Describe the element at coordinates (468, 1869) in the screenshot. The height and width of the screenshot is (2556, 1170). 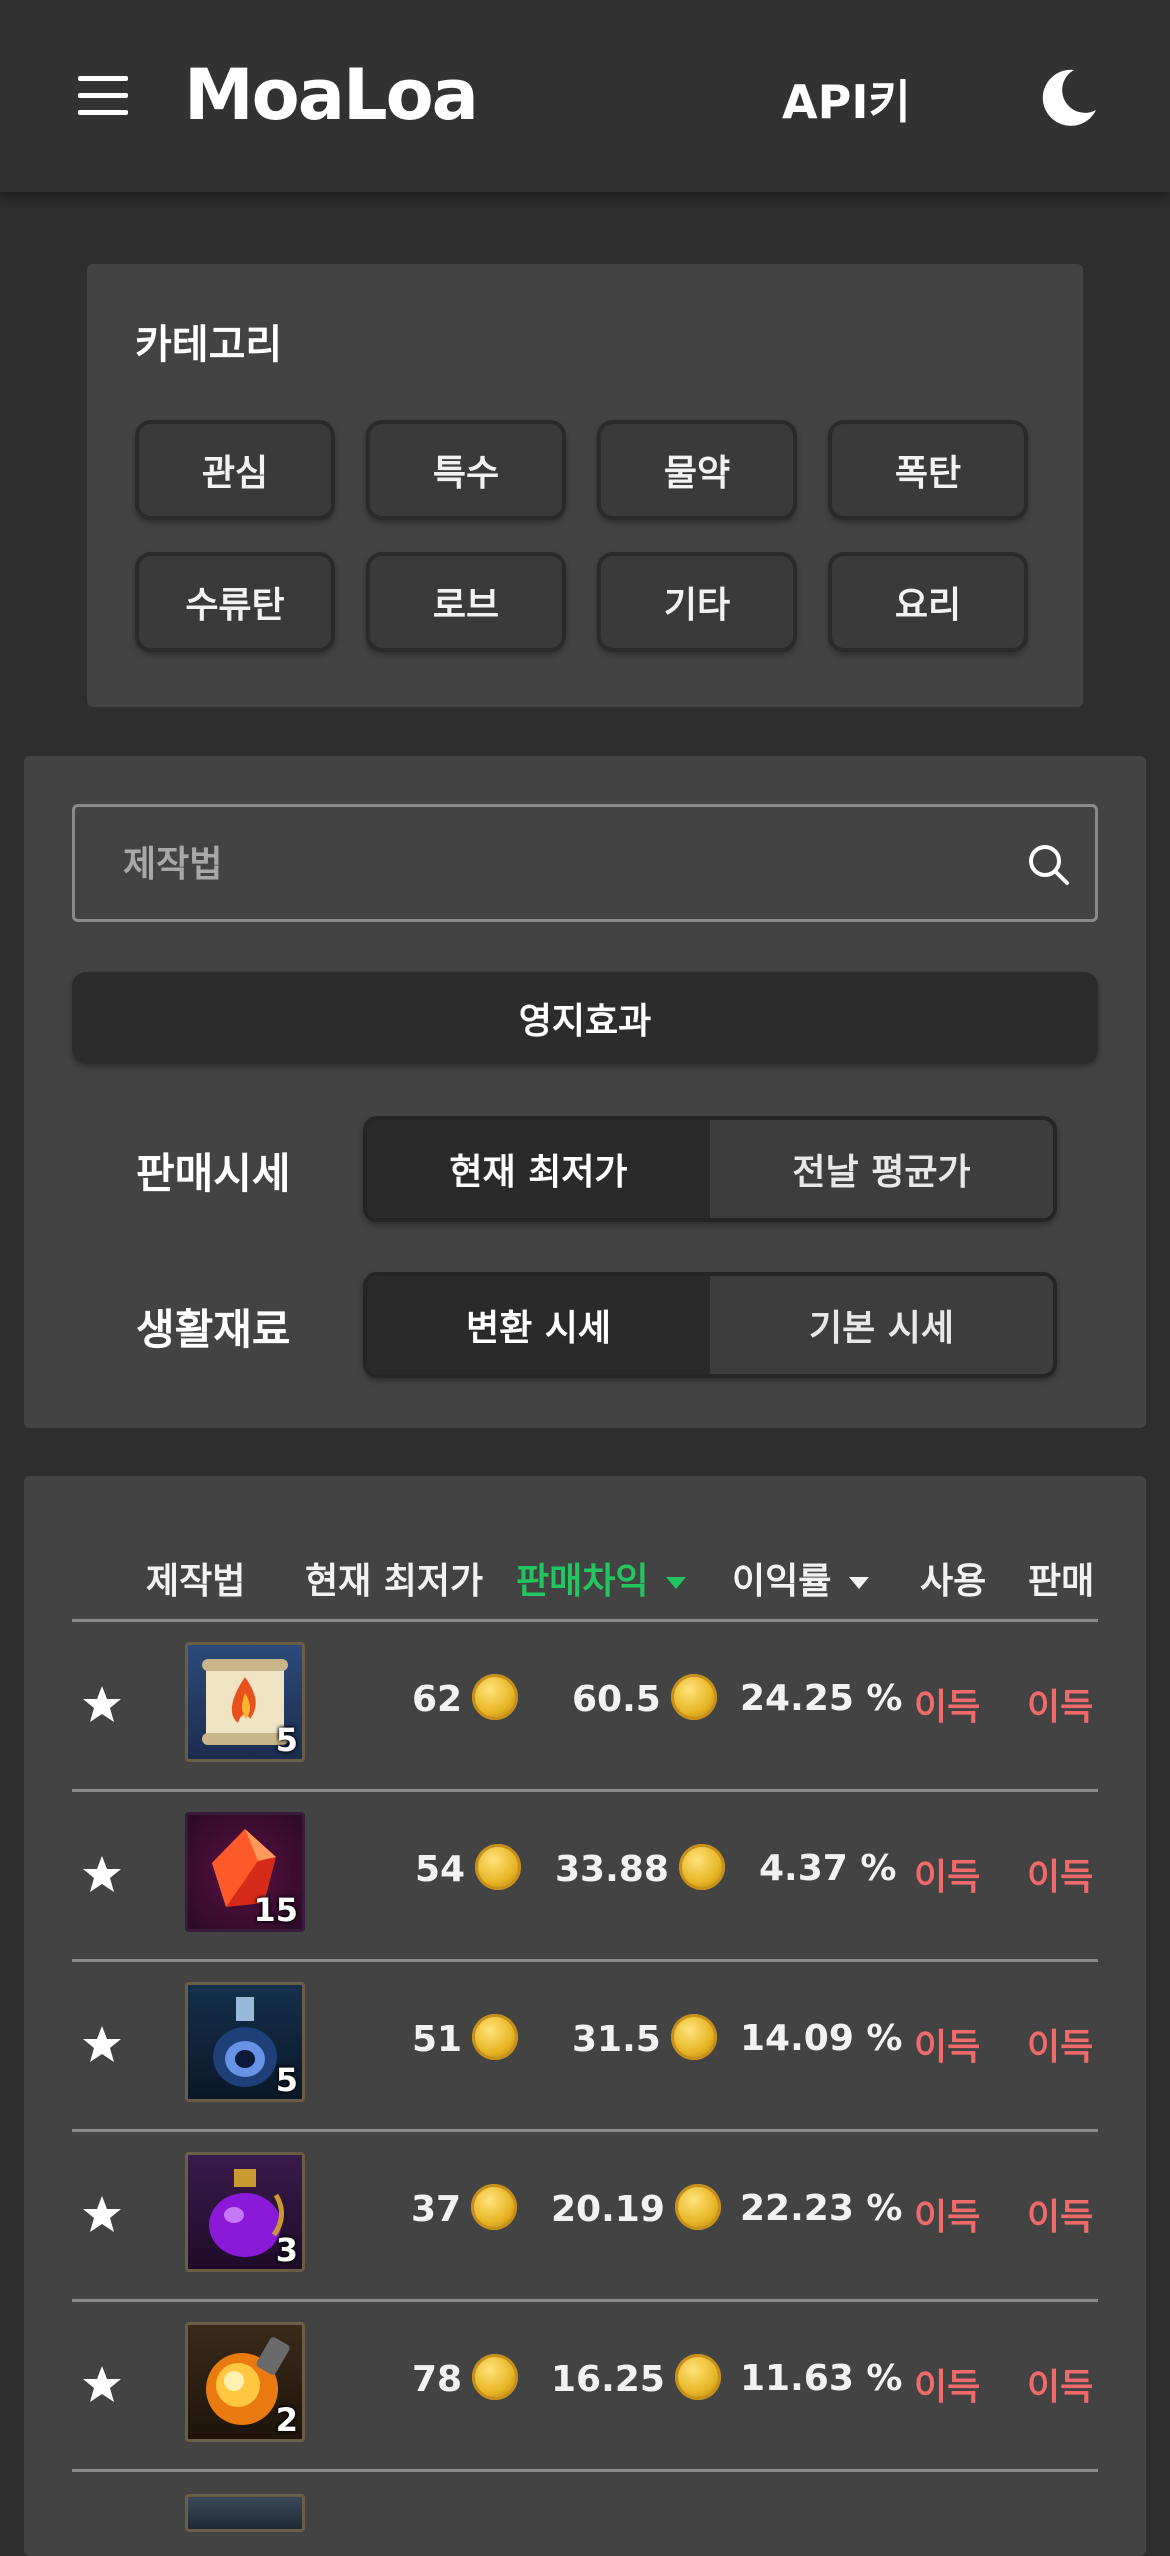
I see `current-lowest-cell: 54` at that location.